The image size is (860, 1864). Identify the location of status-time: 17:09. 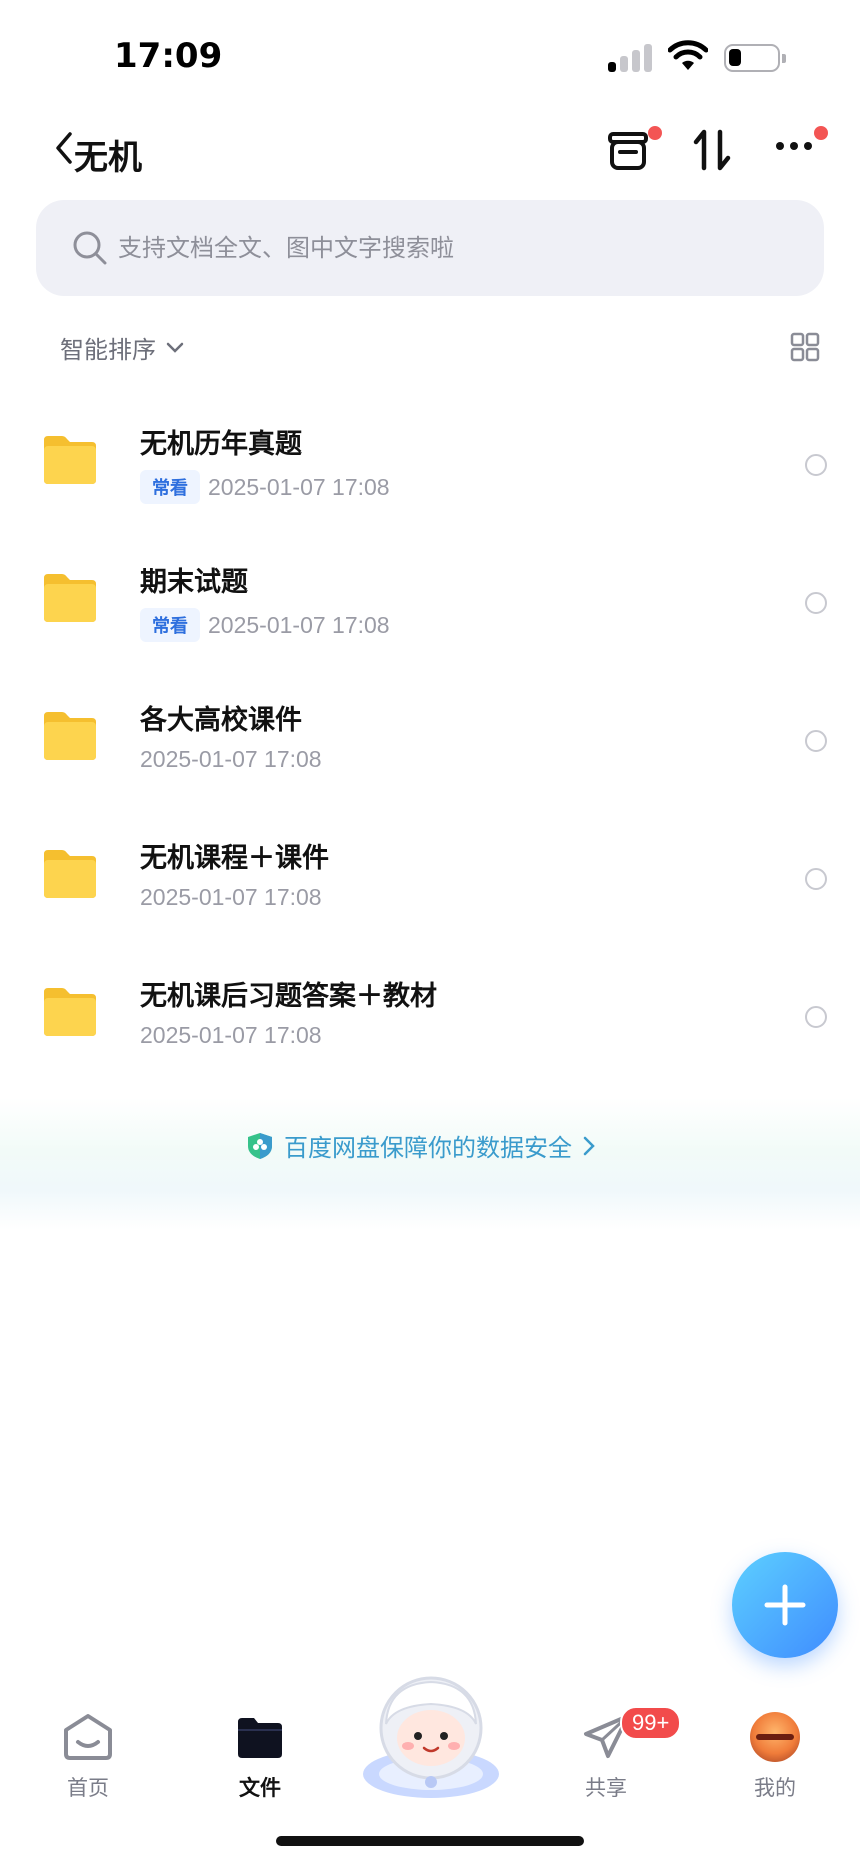
(168, 56).